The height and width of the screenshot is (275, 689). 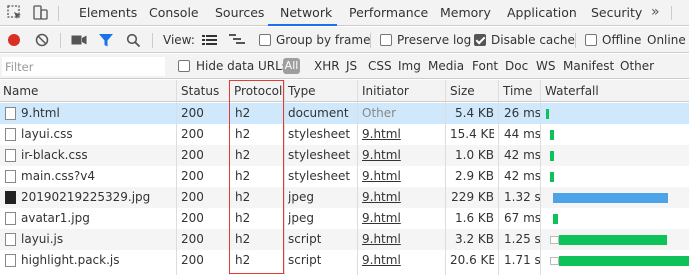 I want to click on request-name: layui.css, so click(x=47, y=134).